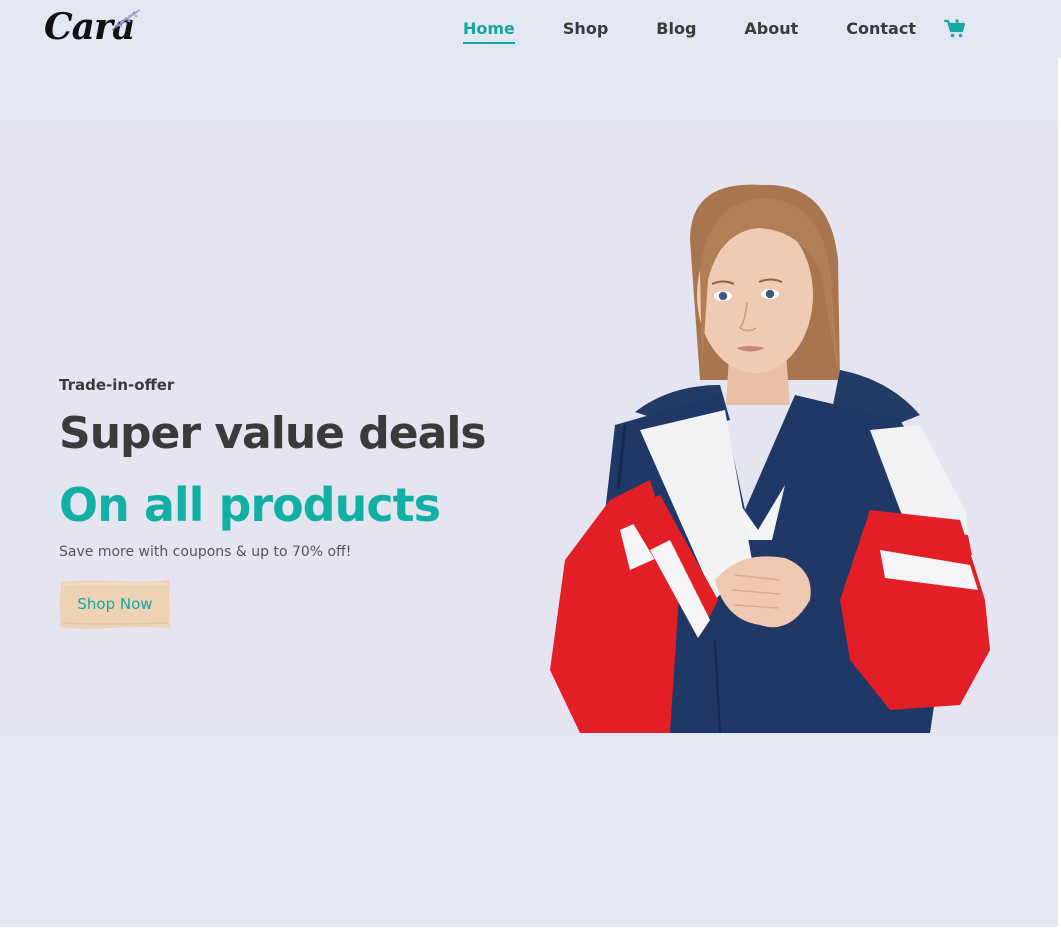 The height and width of the screenshot is (945, 1061). I want to click on hero-heading: Super value deals, so click(273, 433).